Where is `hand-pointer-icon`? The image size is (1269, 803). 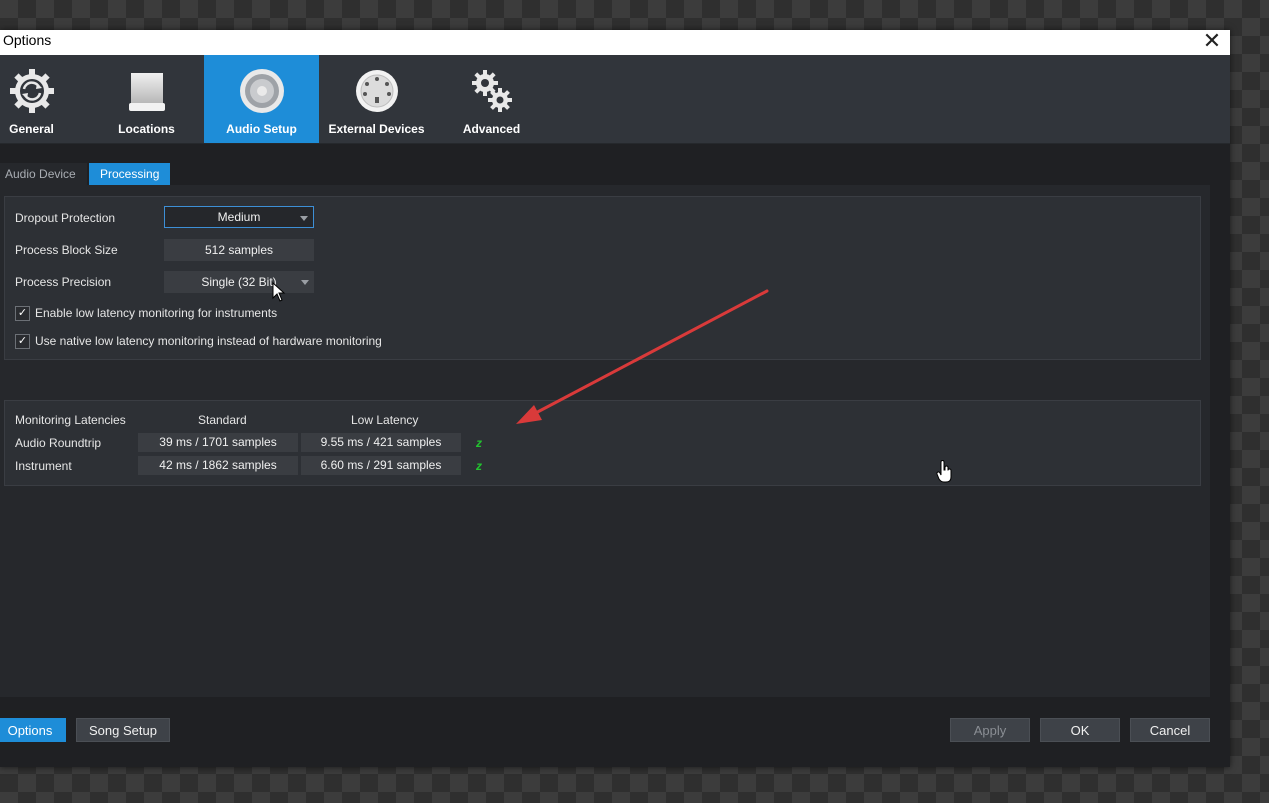 hand-pointer-icon is located at coordinates (944, 471).